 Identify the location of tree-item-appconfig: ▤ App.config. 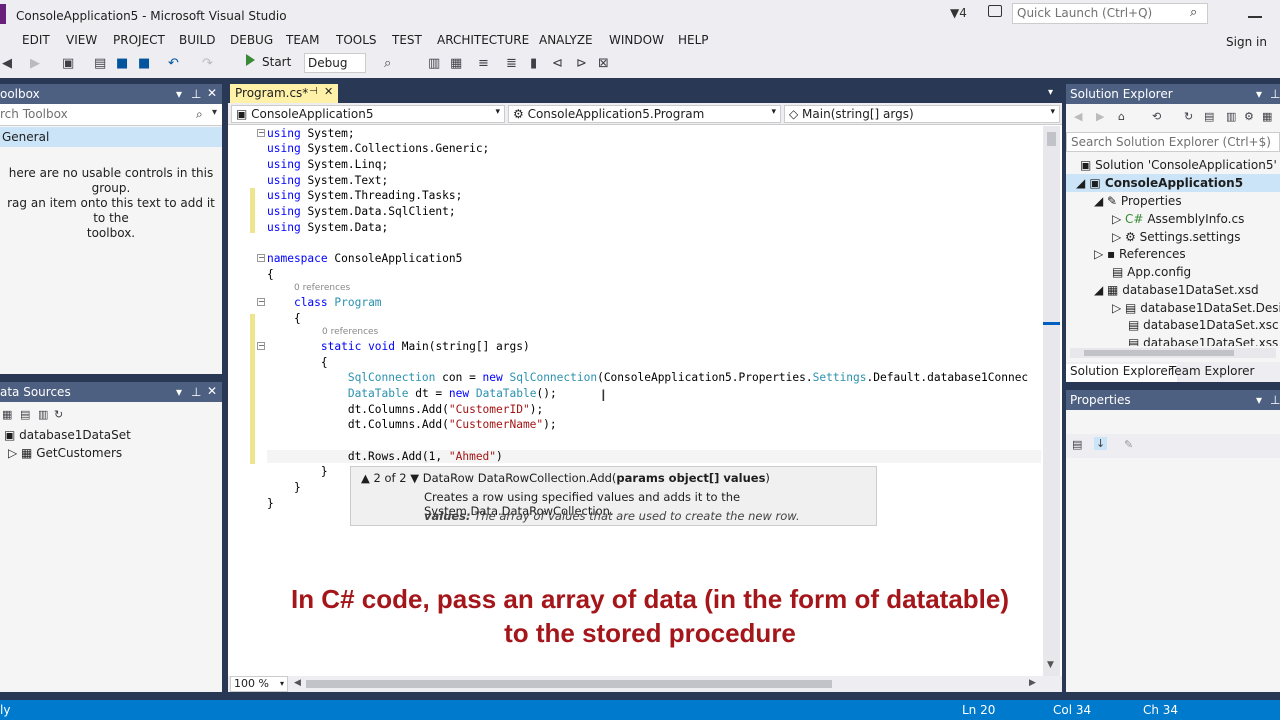
(1151, 272).